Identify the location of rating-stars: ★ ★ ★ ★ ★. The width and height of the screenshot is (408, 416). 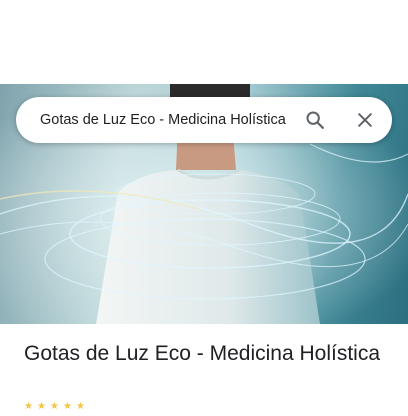
(56, 409).